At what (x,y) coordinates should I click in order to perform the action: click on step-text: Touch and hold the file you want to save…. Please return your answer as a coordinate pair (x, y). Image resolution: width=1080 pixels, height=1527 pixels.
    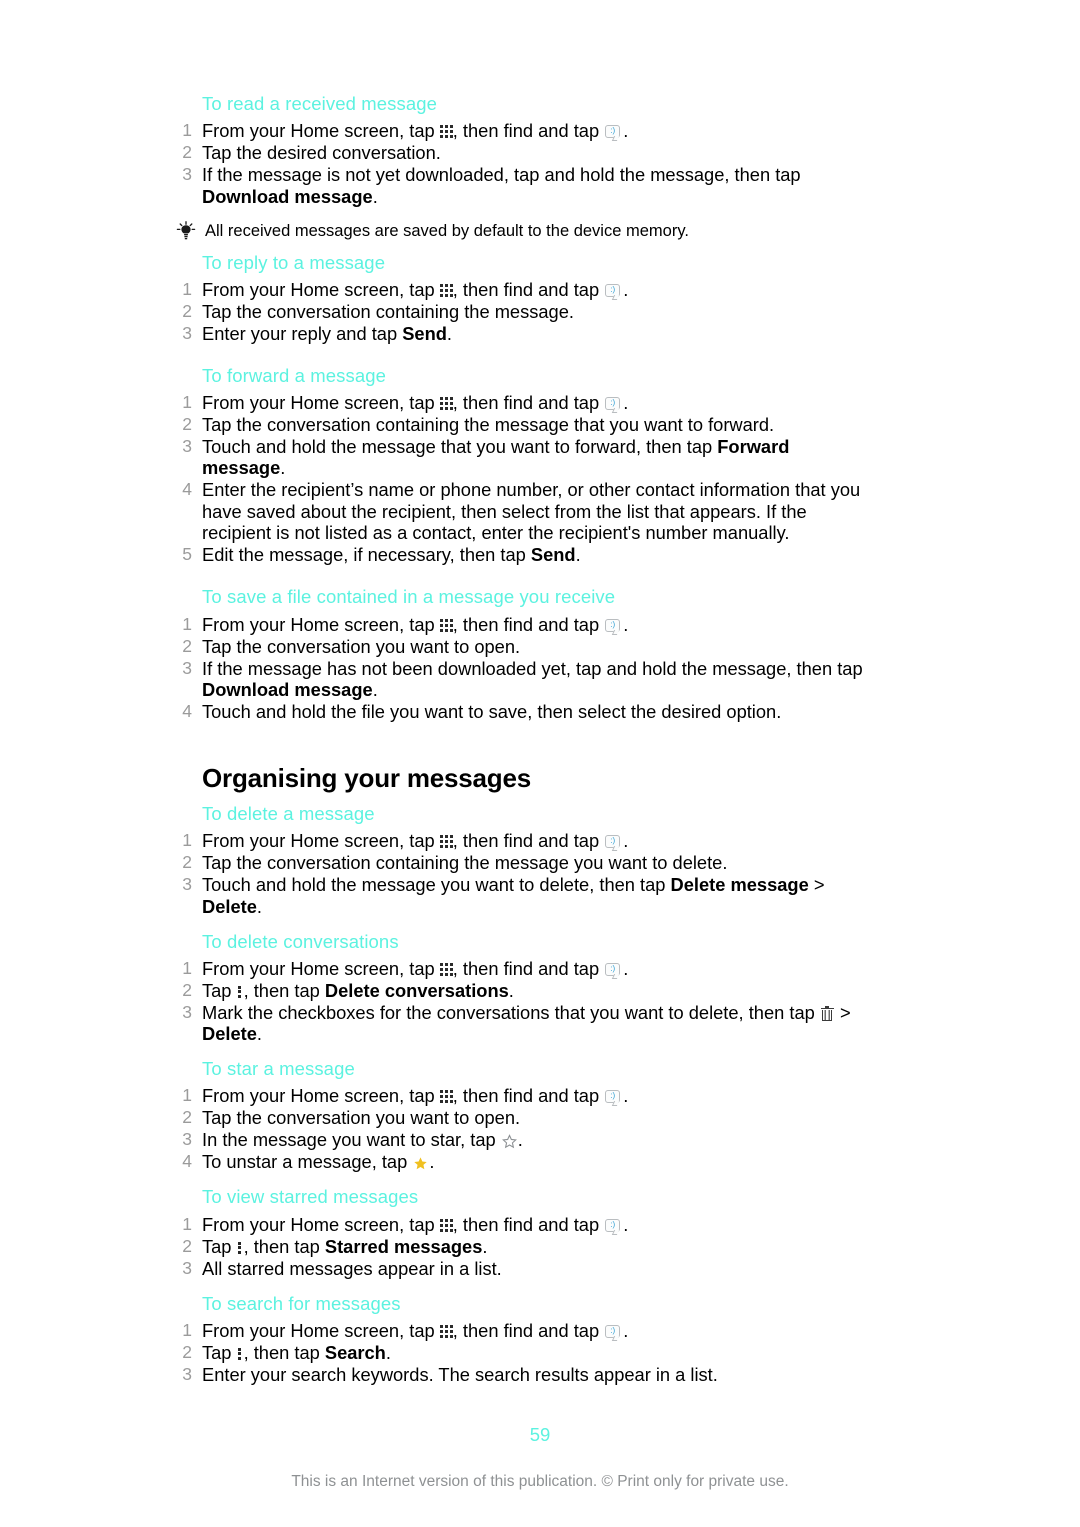
    Looking at the image, I should click on (492, 711).